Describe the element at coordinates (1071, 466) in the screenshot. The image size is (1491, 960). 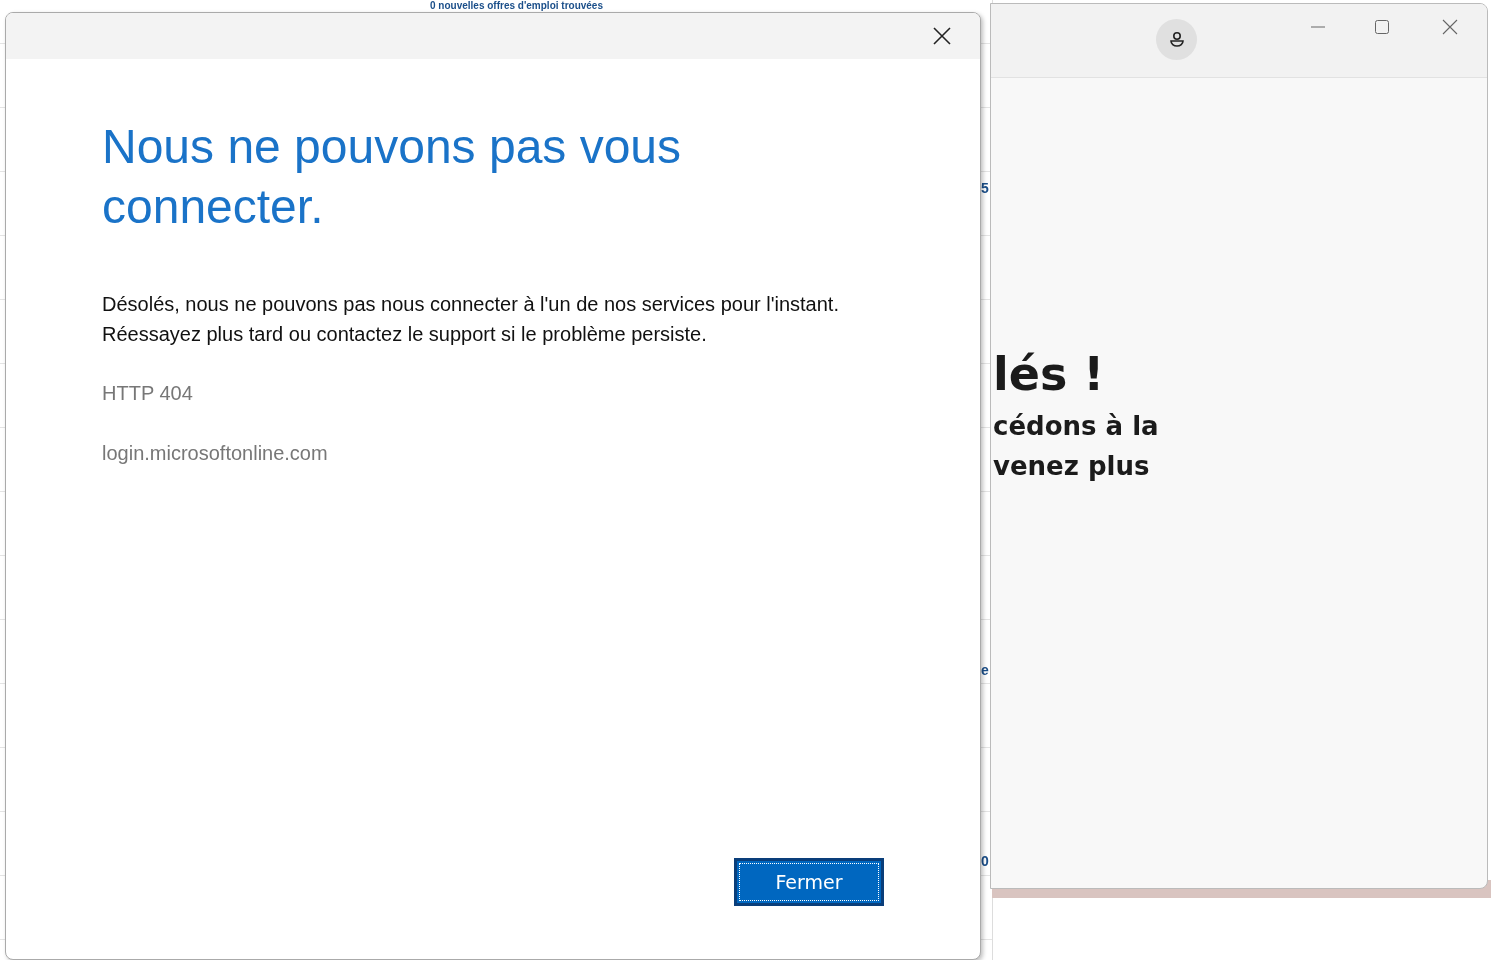
I see `app-message-line: venez plus` at that location.